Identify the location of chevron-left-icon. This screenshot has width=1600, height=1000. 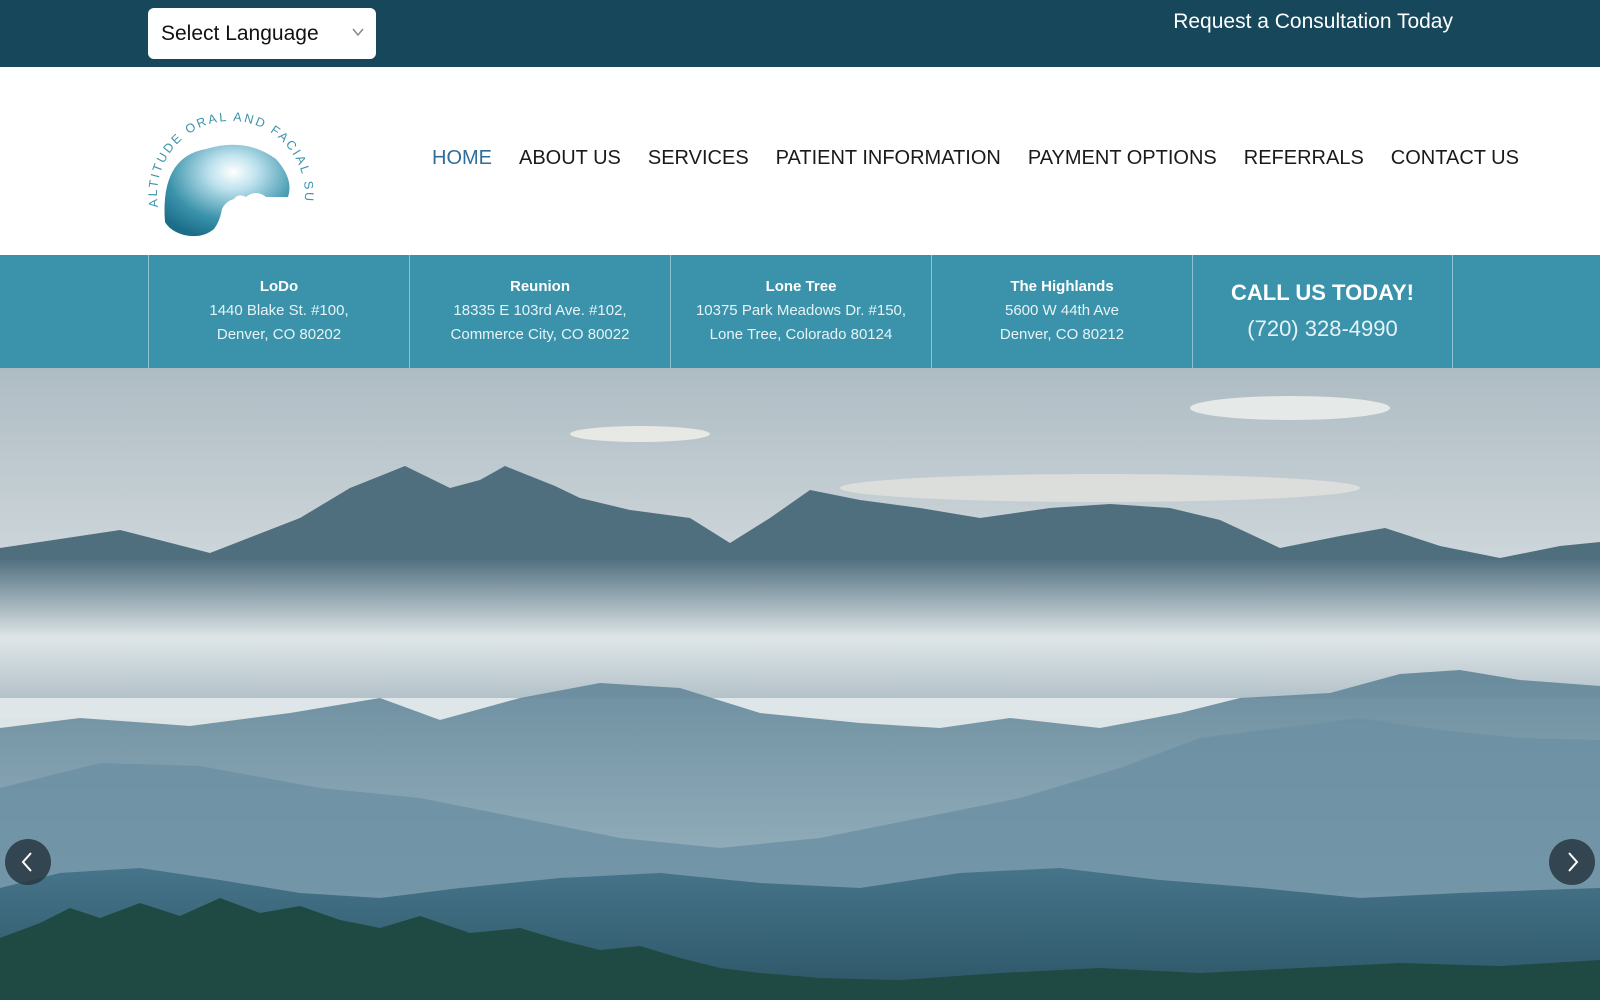
(26, 862).